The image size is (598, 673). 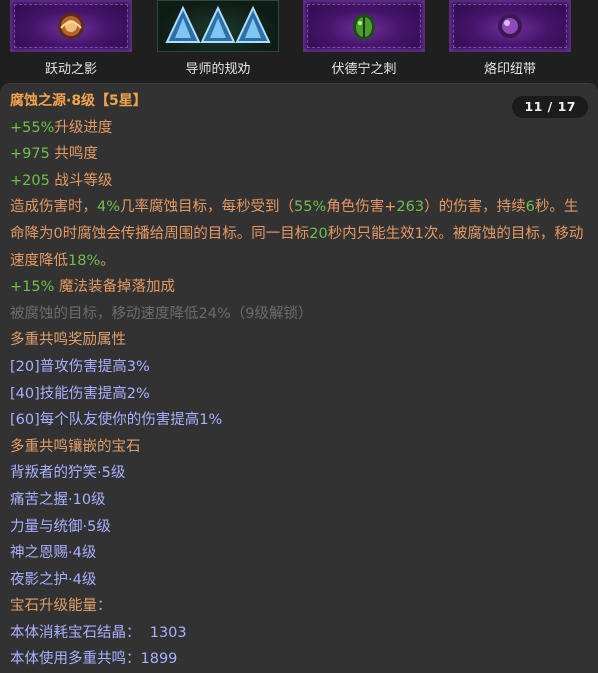 I want to click on gem-name: 伏德宁之刺, so click(x=364, y=69).